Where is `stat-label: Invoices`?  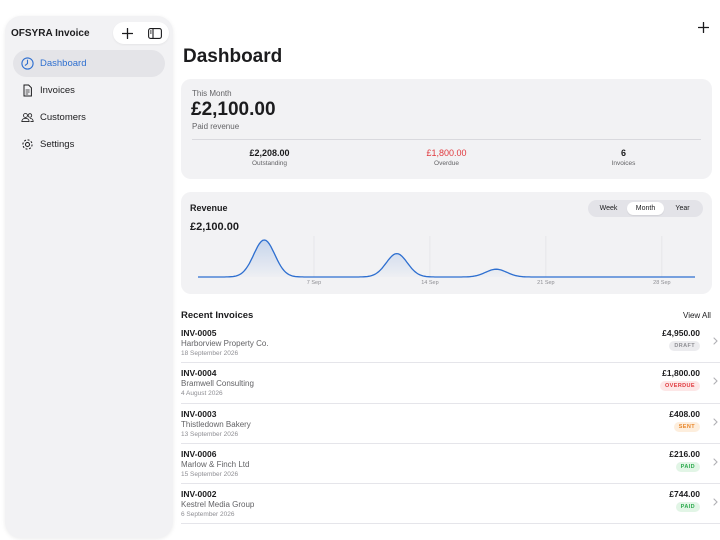 stat-label: Invoices is located at coordinates (623, 163).